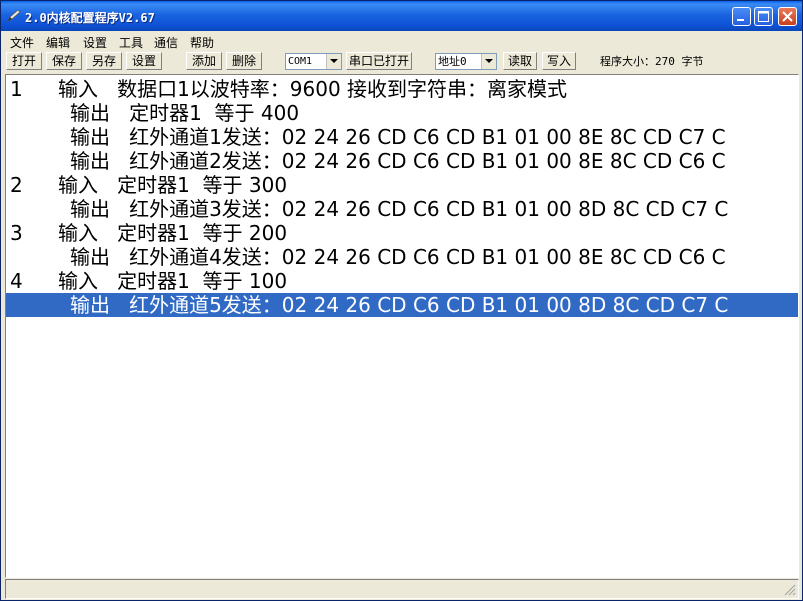 The image size is (803, 601). What do you see at coordinates (24, 61) in the screenshot?
I see `open-button: 打开` at bounding box center [24, 61].